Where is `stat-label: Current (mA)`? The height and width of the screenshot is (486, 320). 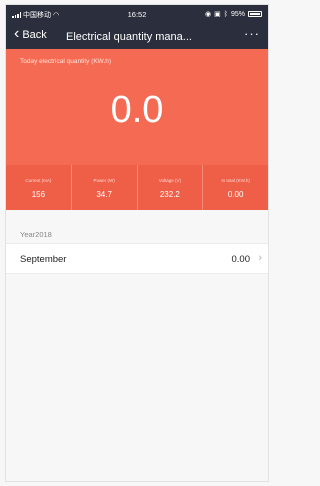
stat-label: Current (mA) is located at coordinates (38, 180).